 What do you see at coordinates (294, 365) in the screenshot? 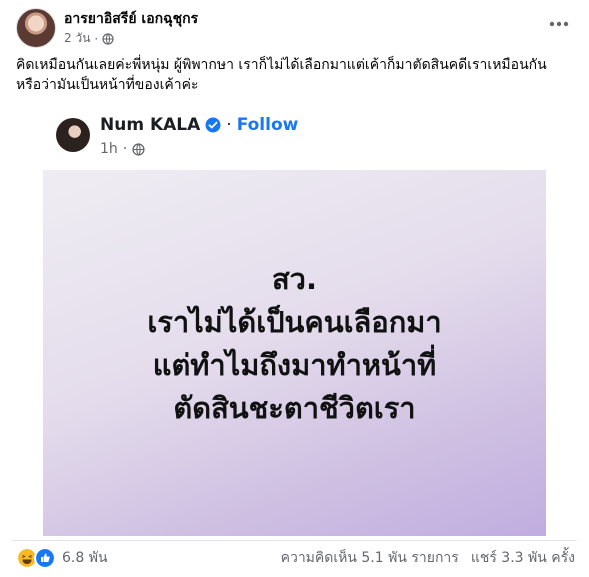
I see `quote-line: แต่ทำไมถึงมาทำหน้าที่` at bounding box center [294, 365].